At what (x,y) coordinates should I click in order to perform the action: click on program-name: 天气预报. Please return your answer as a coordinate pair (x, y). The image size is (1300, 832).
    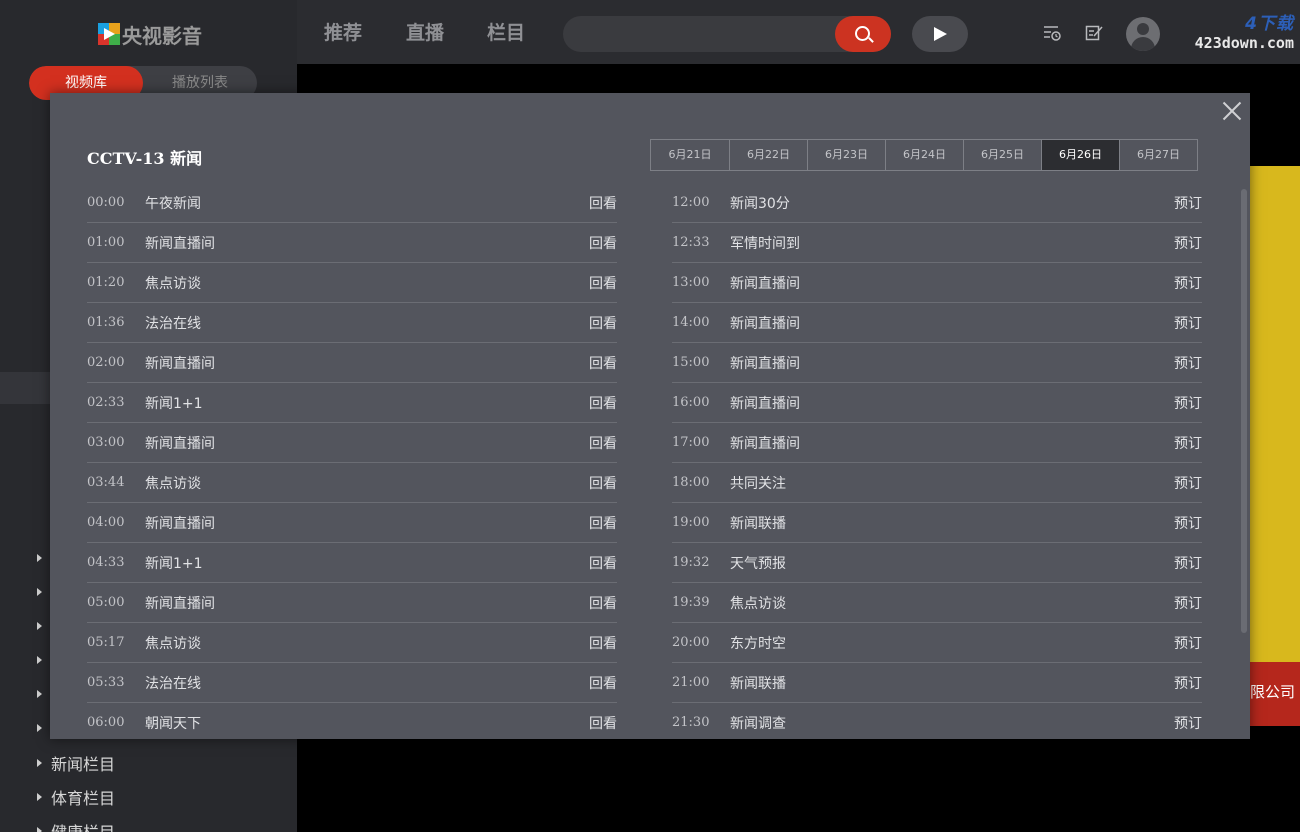
    Looking at the image, I should click on (946, 563).